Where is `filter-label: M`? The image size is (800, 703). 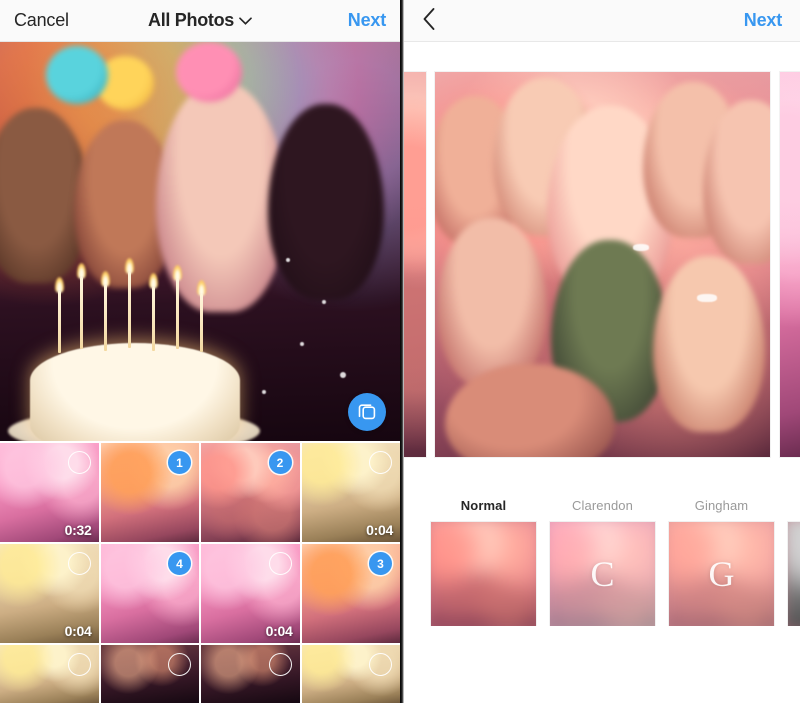 filter-label: M is located at coordinates (794, 505).